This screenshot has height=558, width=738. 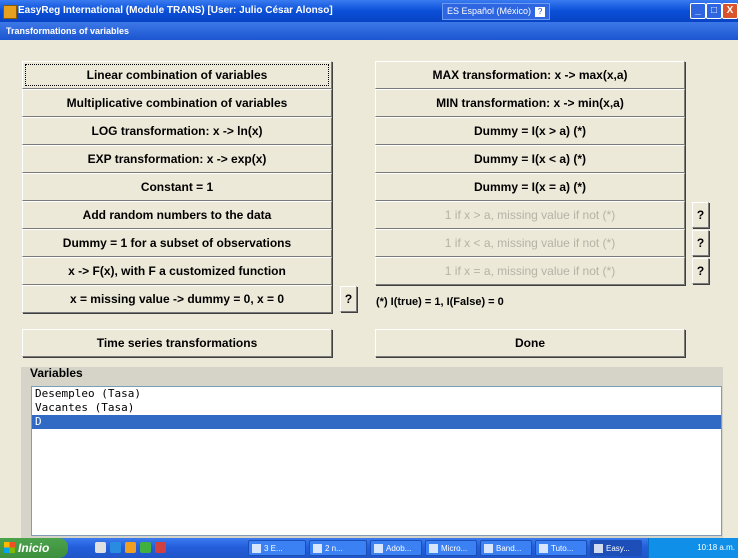 What do you see at coordinates (530, 159) in the screenshot?
I see `dummy-less-button: Dummy = I(x < a) (*)` at bounding box center [530, 159].